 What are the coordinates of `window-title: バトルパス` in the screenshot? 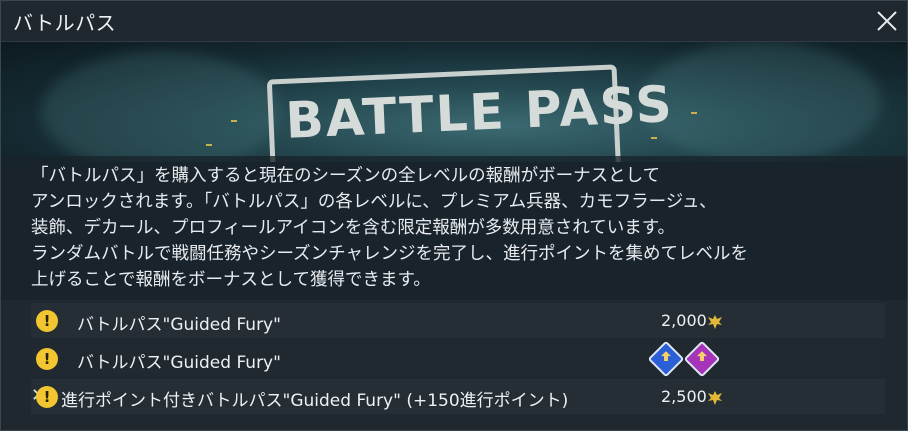 It's located at (65, 23).